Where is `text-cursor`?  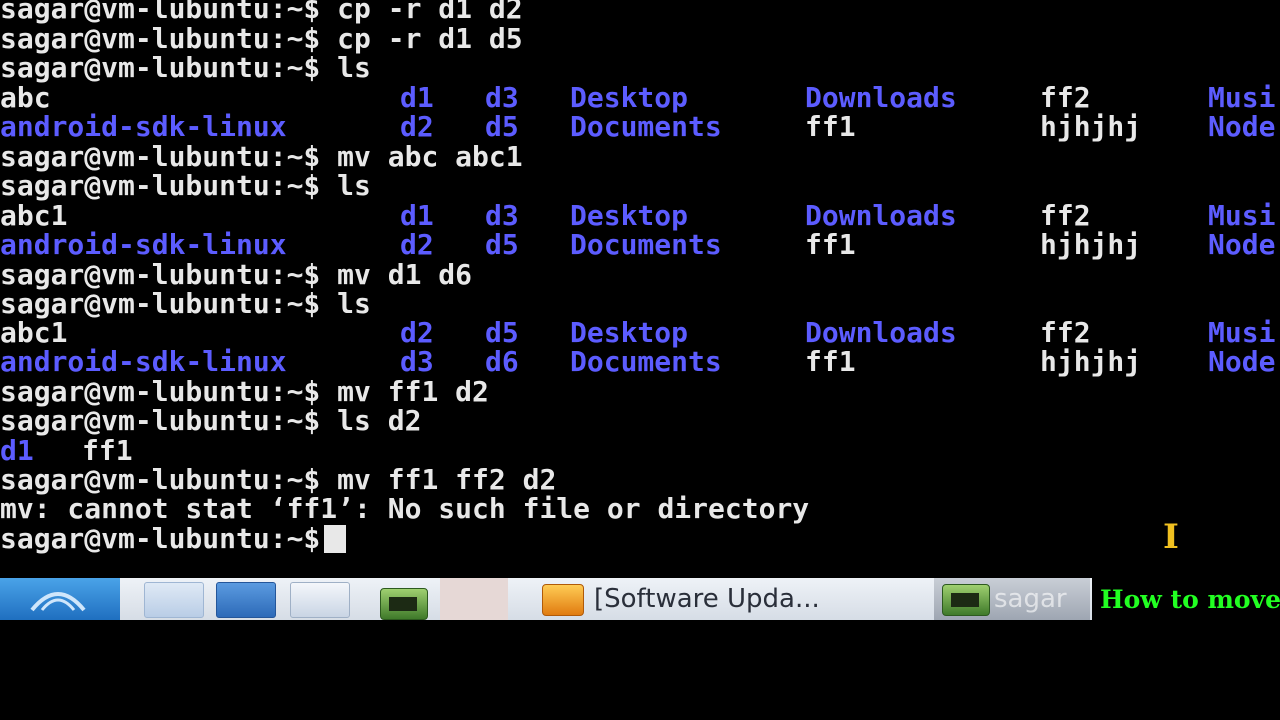
text-cursor is located at coordinates (335, 539).